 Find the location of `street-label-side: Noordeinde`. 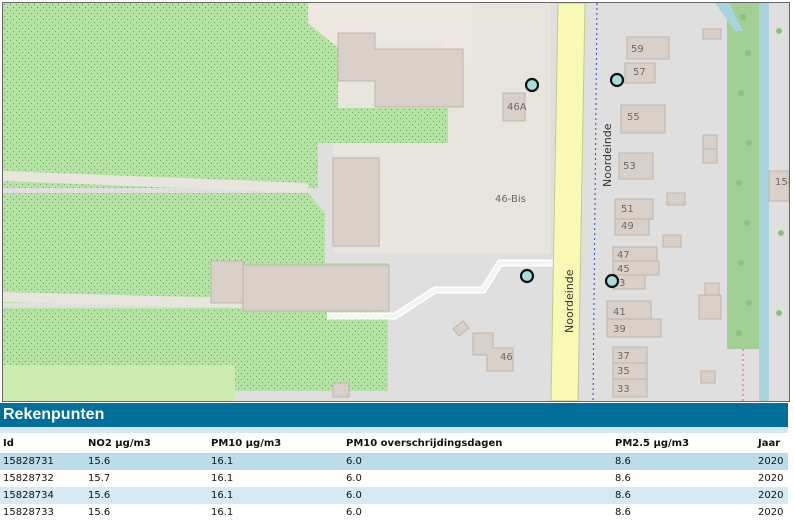

street-label-side: Noordeinde is located at coordinates (607, 155).